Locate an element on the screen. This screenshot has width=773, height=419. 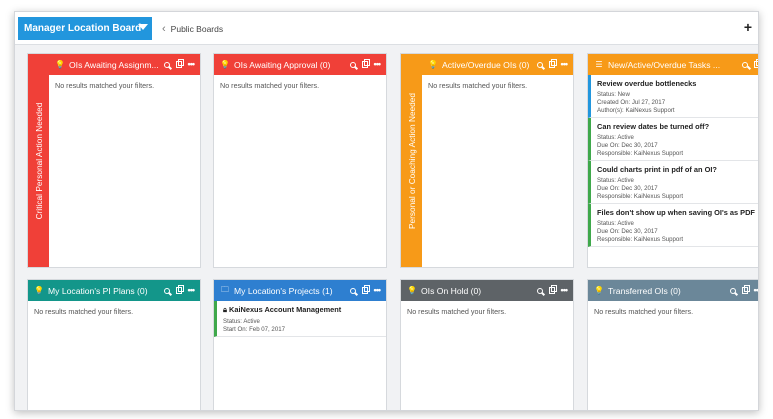
panel-header: 💡 Active/Overdue OIs (0) ••• is located at coordinates (497, 64).